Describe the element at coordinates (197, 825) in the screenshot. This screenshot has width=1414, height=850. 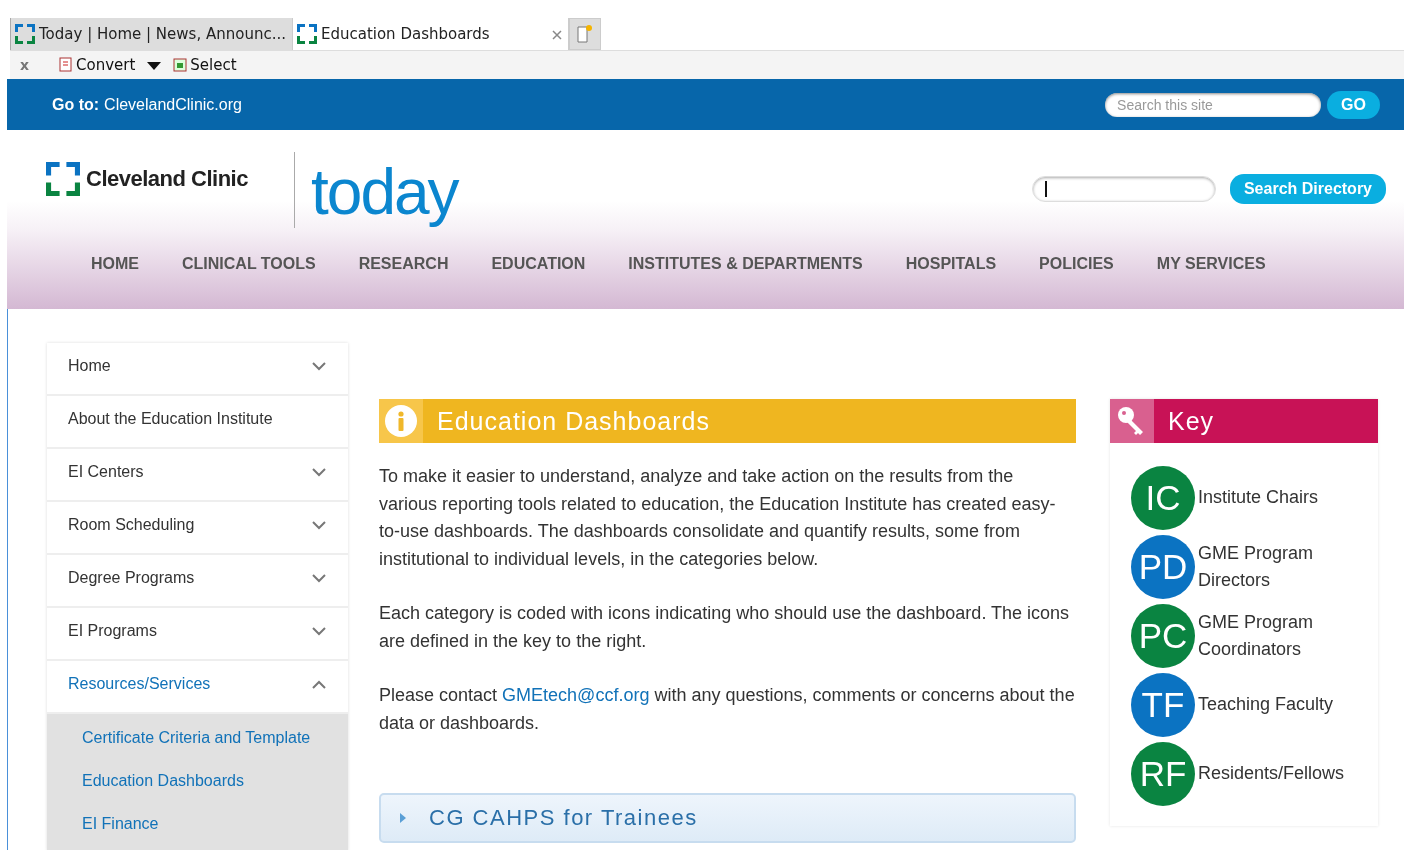
I see `submenu-link: EI Finance` at that location.